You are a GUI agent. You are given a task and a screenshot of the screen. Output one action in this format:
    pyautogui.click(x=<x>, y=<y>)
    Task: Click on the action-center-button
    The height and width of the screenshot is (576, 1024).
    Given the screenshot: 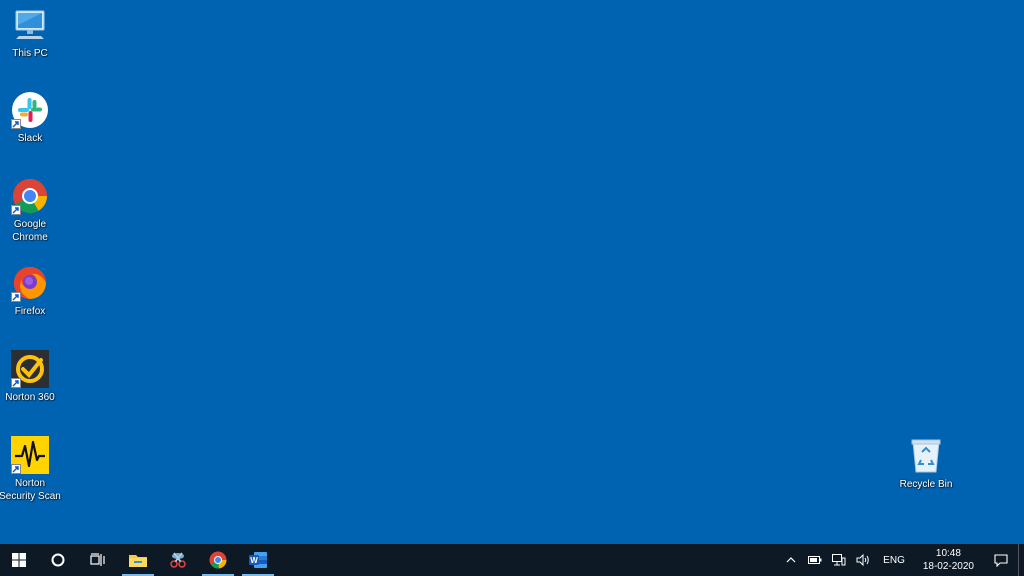 What is the action you would take?
    pyautogui.click(x=1001, y=560)
    